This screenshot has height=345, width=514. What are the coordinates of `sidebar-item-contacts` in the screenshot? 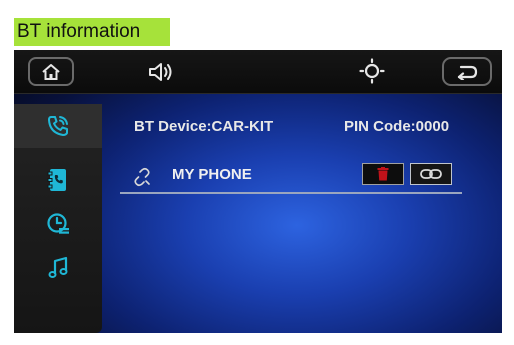 It's located at (58, 180).